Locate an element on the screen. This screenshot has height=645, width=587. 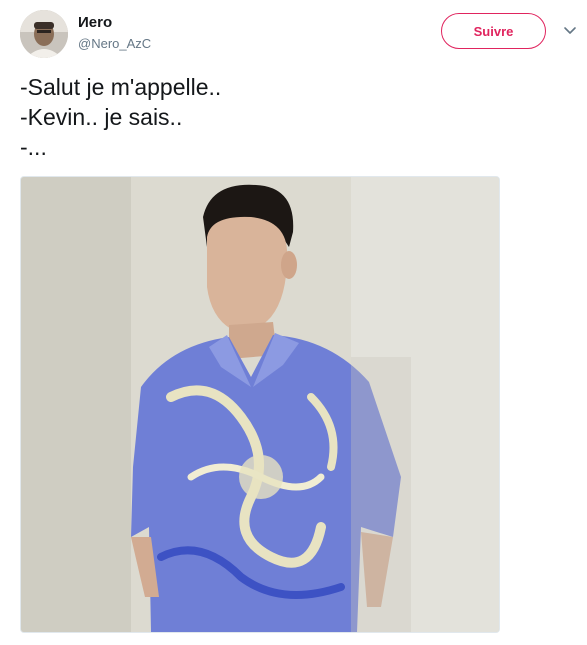
avatar-image is located at coordinates (44, 34).